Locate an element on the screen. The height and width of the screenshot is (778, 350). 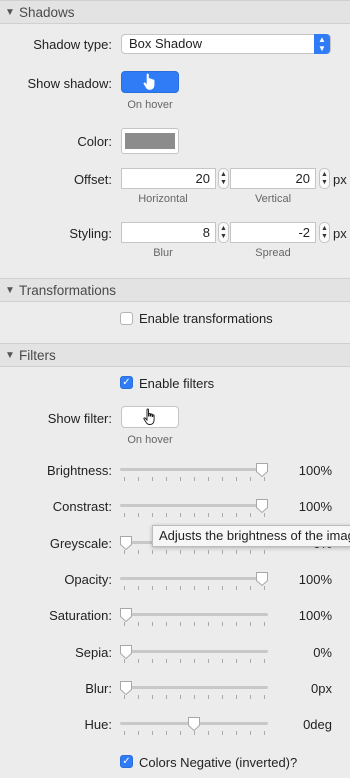
show-shadow-label: Show shadow: is located at coordinates (69, 83).